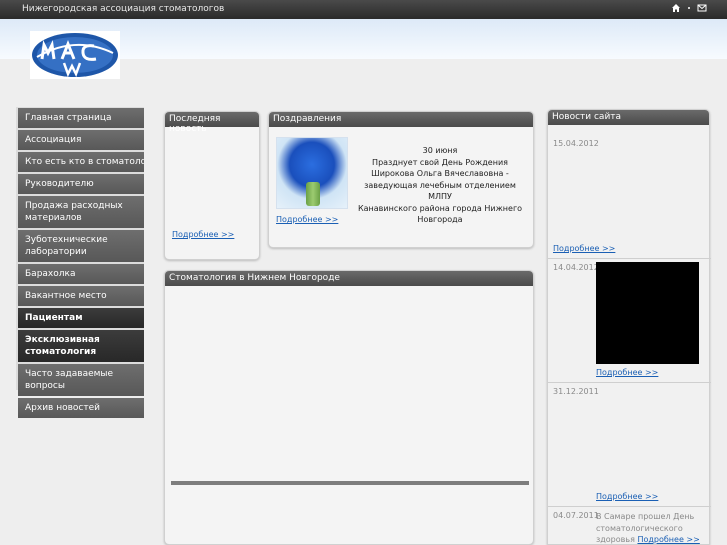  Describe the element at coordinates (81, 140) in the screenshot. I see `nav-item-association: Ассоциация` at that location.